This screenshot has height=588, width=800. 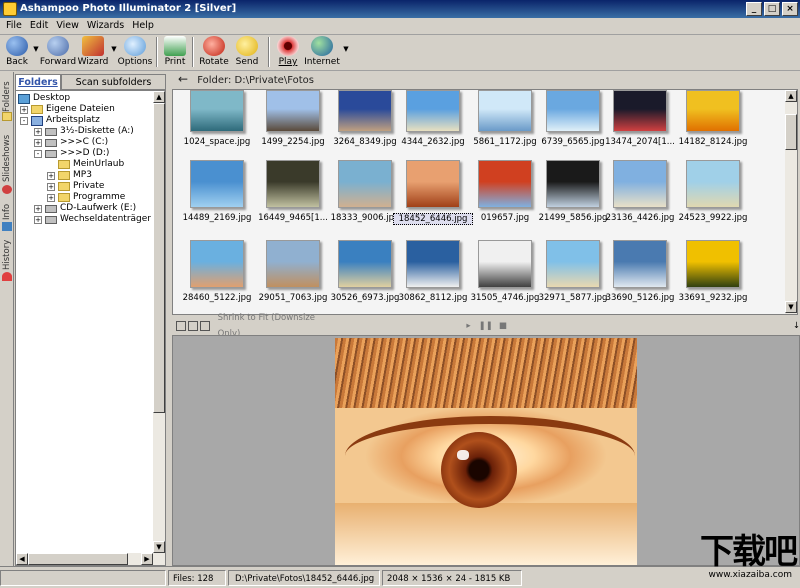 I want to click on thumbnail-item: 30862_8112.jpg, so click(x=433, y=271).